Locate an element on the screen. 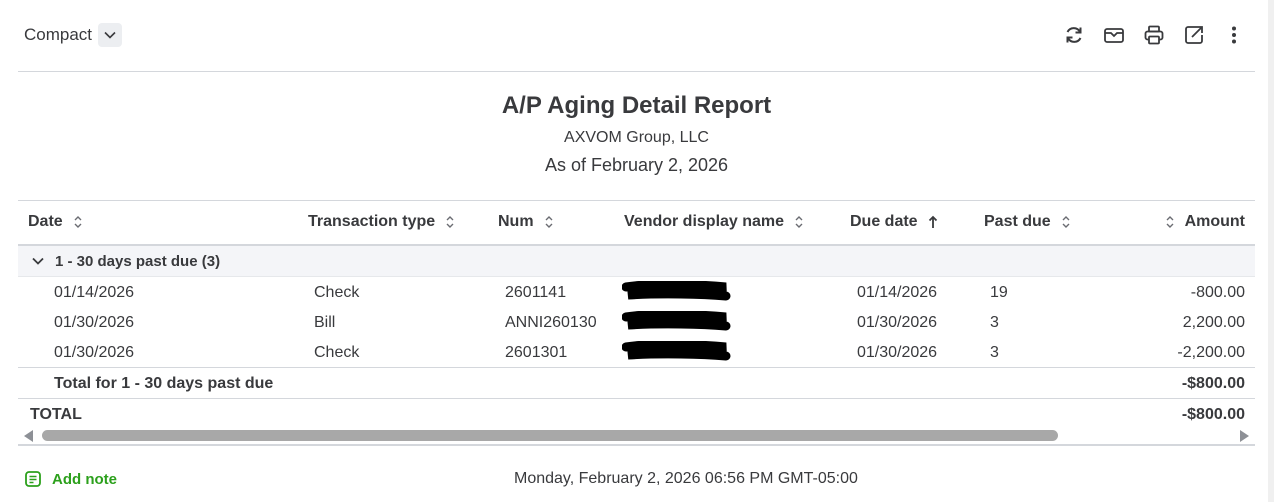 This screenshot has width=1285, height=502. report-company: AXVOM Group, LLC is located at coordinates (636, 137).